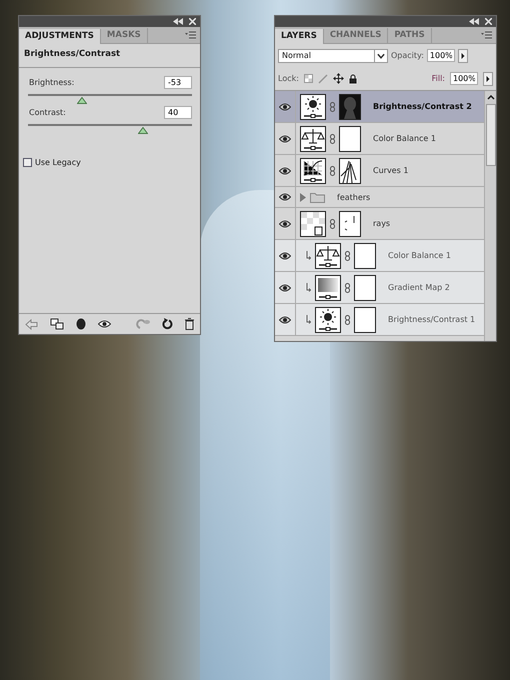  Describe the element at coordinates (308, 78) in the screenshot. I see `checkerboard-icon` at that location.